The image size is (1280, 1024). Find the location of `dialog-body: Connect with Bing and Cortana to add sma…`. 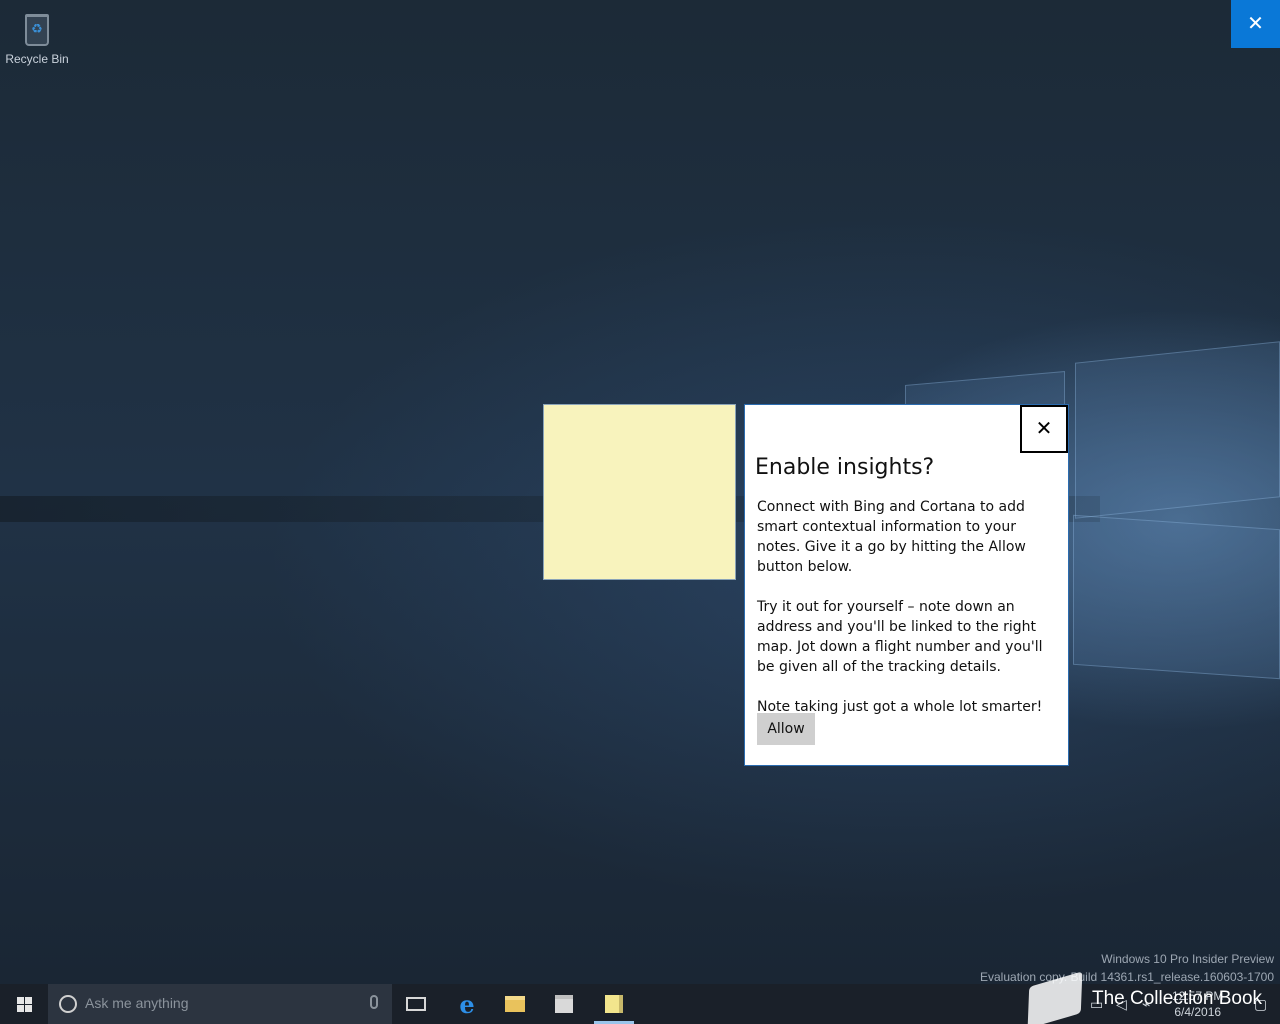

dialog-body: Connect with Bing and Cortana to add sma… is located at coordinates (909, 617).